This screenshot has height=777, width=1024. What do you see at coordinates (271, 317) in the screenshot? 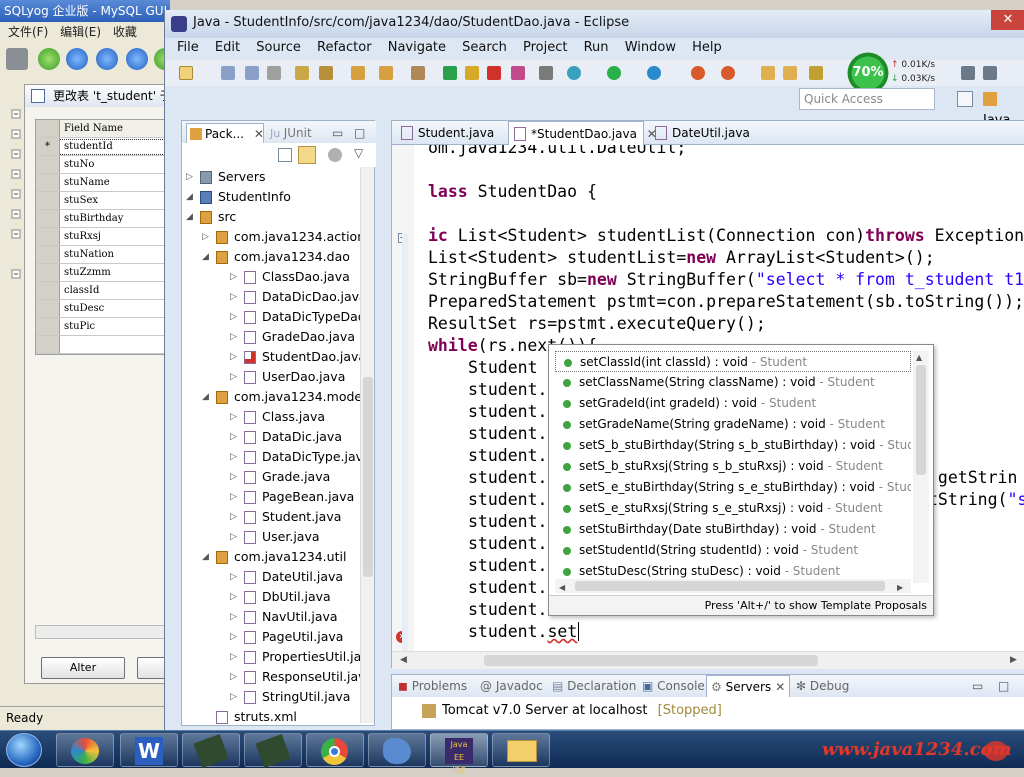
I see `tree-item: ▷ DataDicTypeDao.java` at bounding box center [271, 317].